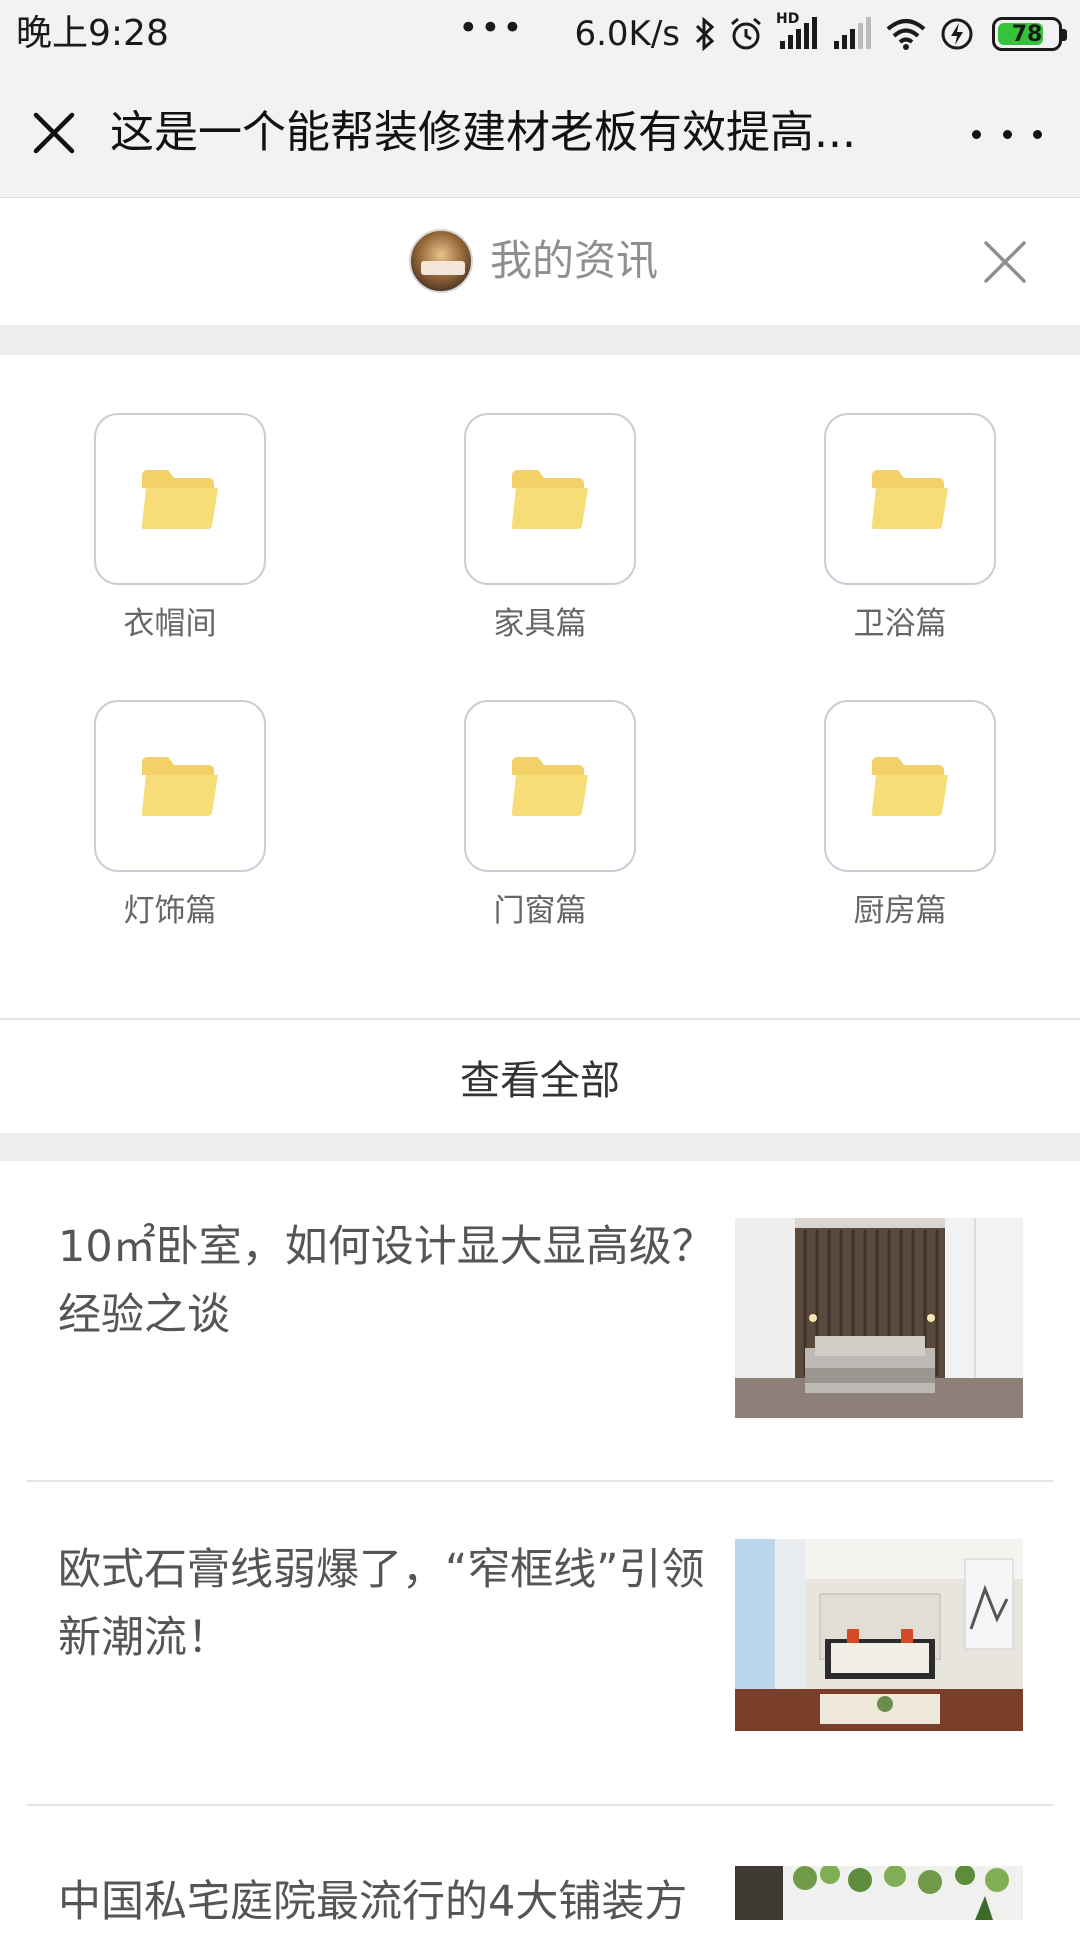  I want to click on category-label: 厨房篇, so click(900, 911).